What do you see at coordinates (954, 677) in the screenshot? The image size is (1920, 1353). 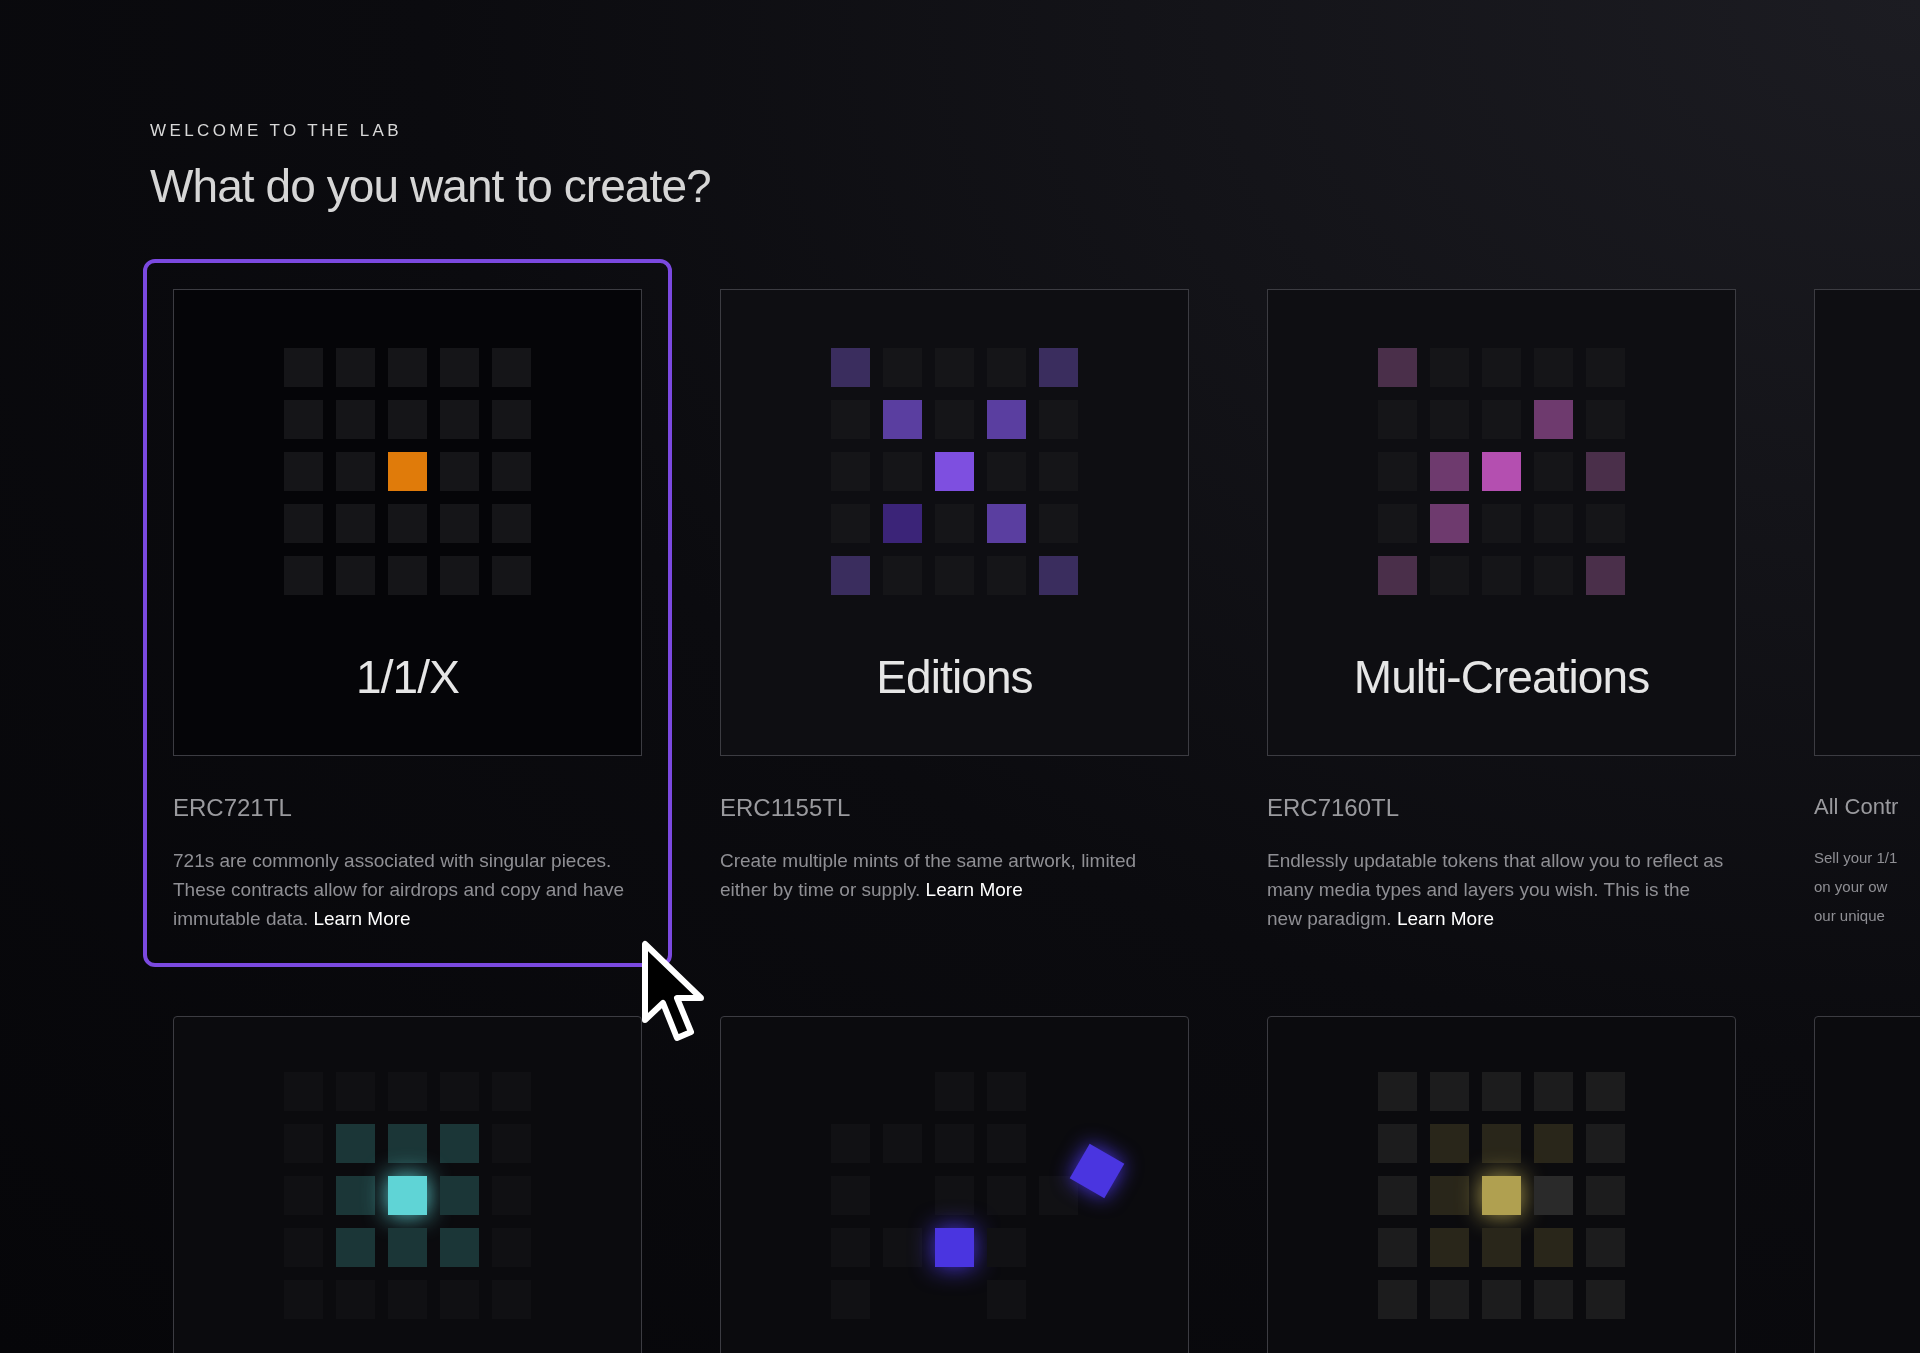 I see `card-title: Editions` at bounding box center [954, 677].